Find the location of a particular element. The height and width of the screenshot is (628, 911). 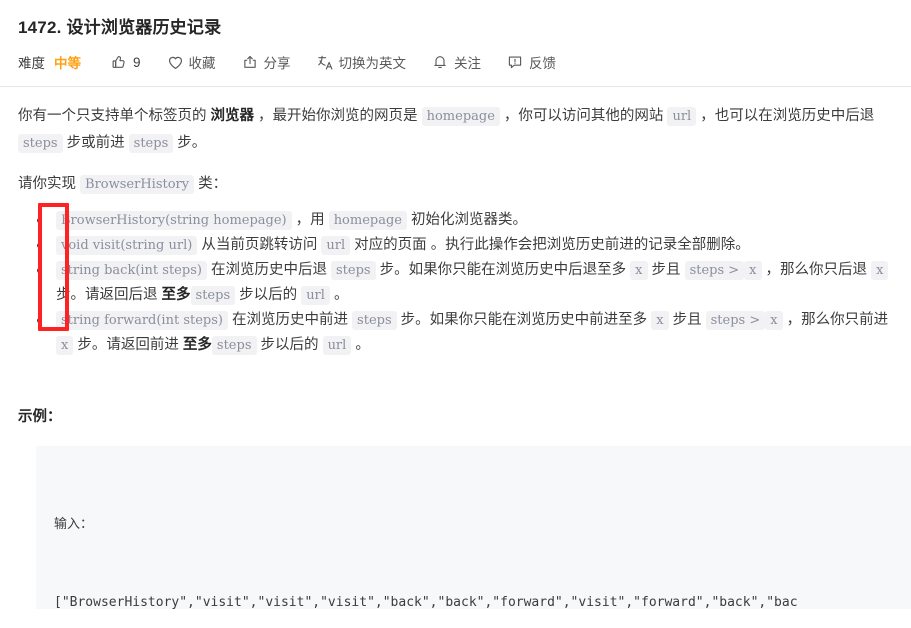

code-homepage: homepage is located at coordinates (460, 116).